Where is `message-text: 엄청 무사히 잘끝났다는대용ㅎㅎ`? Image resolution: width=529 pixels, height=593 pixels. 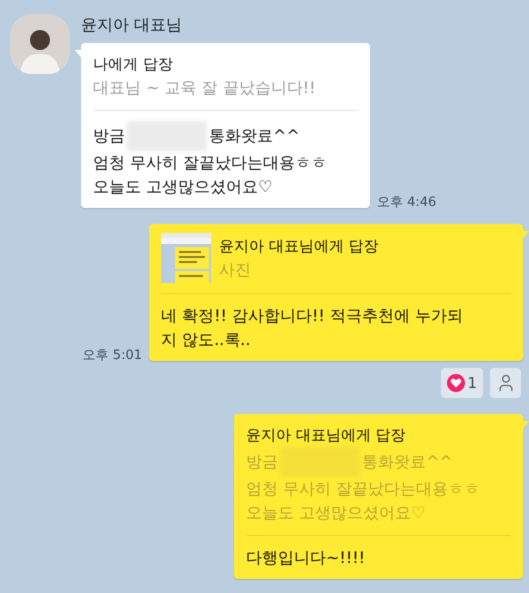 message-text: 엄청 무사히 잘끝났다는대용ㅎㅎ is located at coordinates (210, 163).